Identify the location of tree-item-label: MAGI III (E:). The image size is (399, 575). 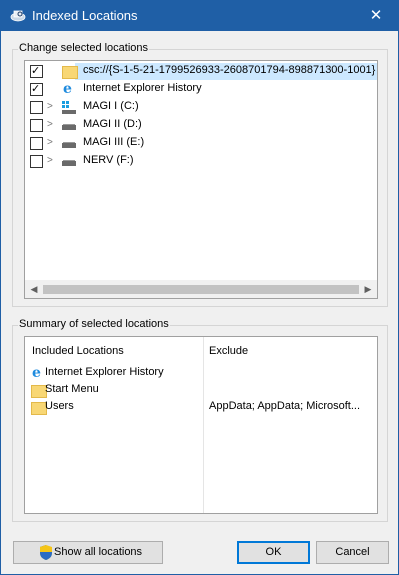
(114, 142).